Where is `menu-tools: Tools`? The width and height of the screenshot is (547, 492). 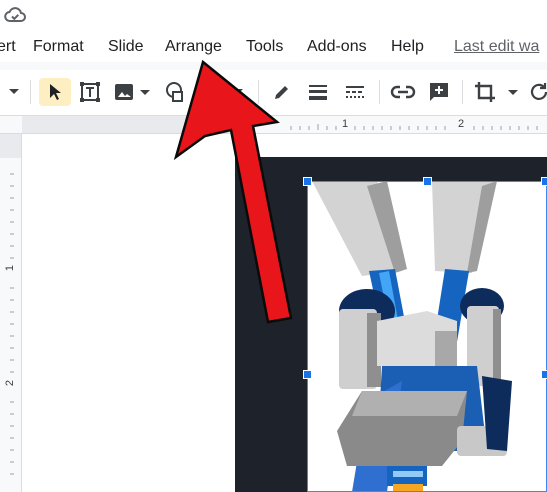 menu-tools: Tools is located at coordinates (264, 47).